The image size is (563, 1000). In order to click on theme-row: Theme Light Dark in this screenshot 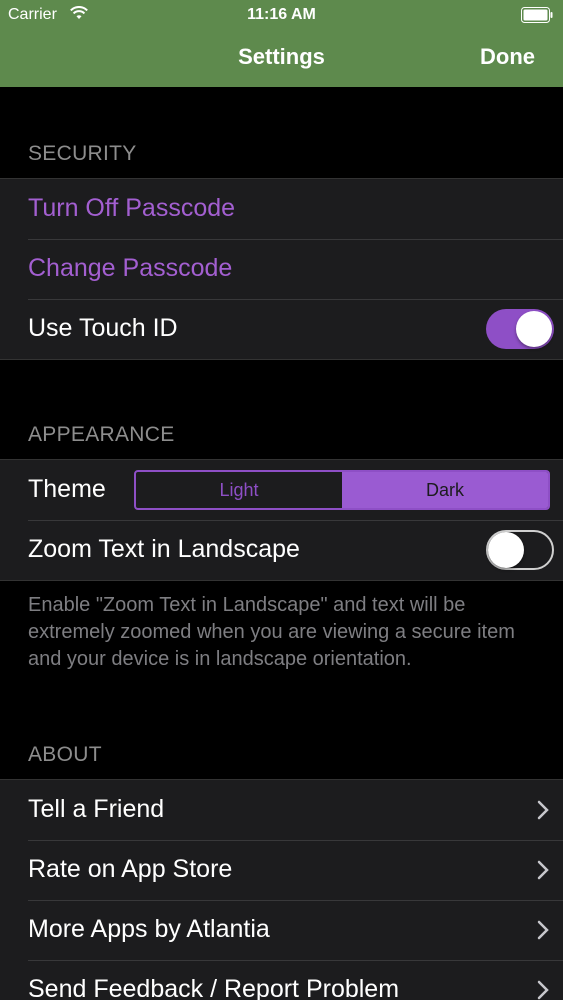, I will do `click(281, 490)`.